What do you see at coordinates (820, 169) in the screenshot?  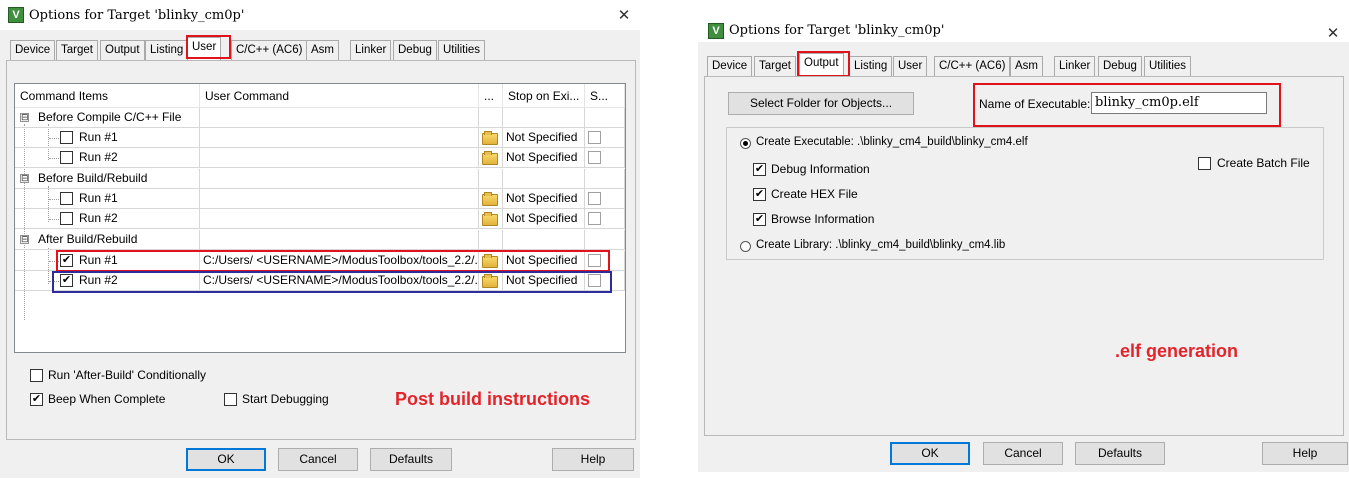 I see `debug-information-label: Debug Information` at bounding box center [820, 169].